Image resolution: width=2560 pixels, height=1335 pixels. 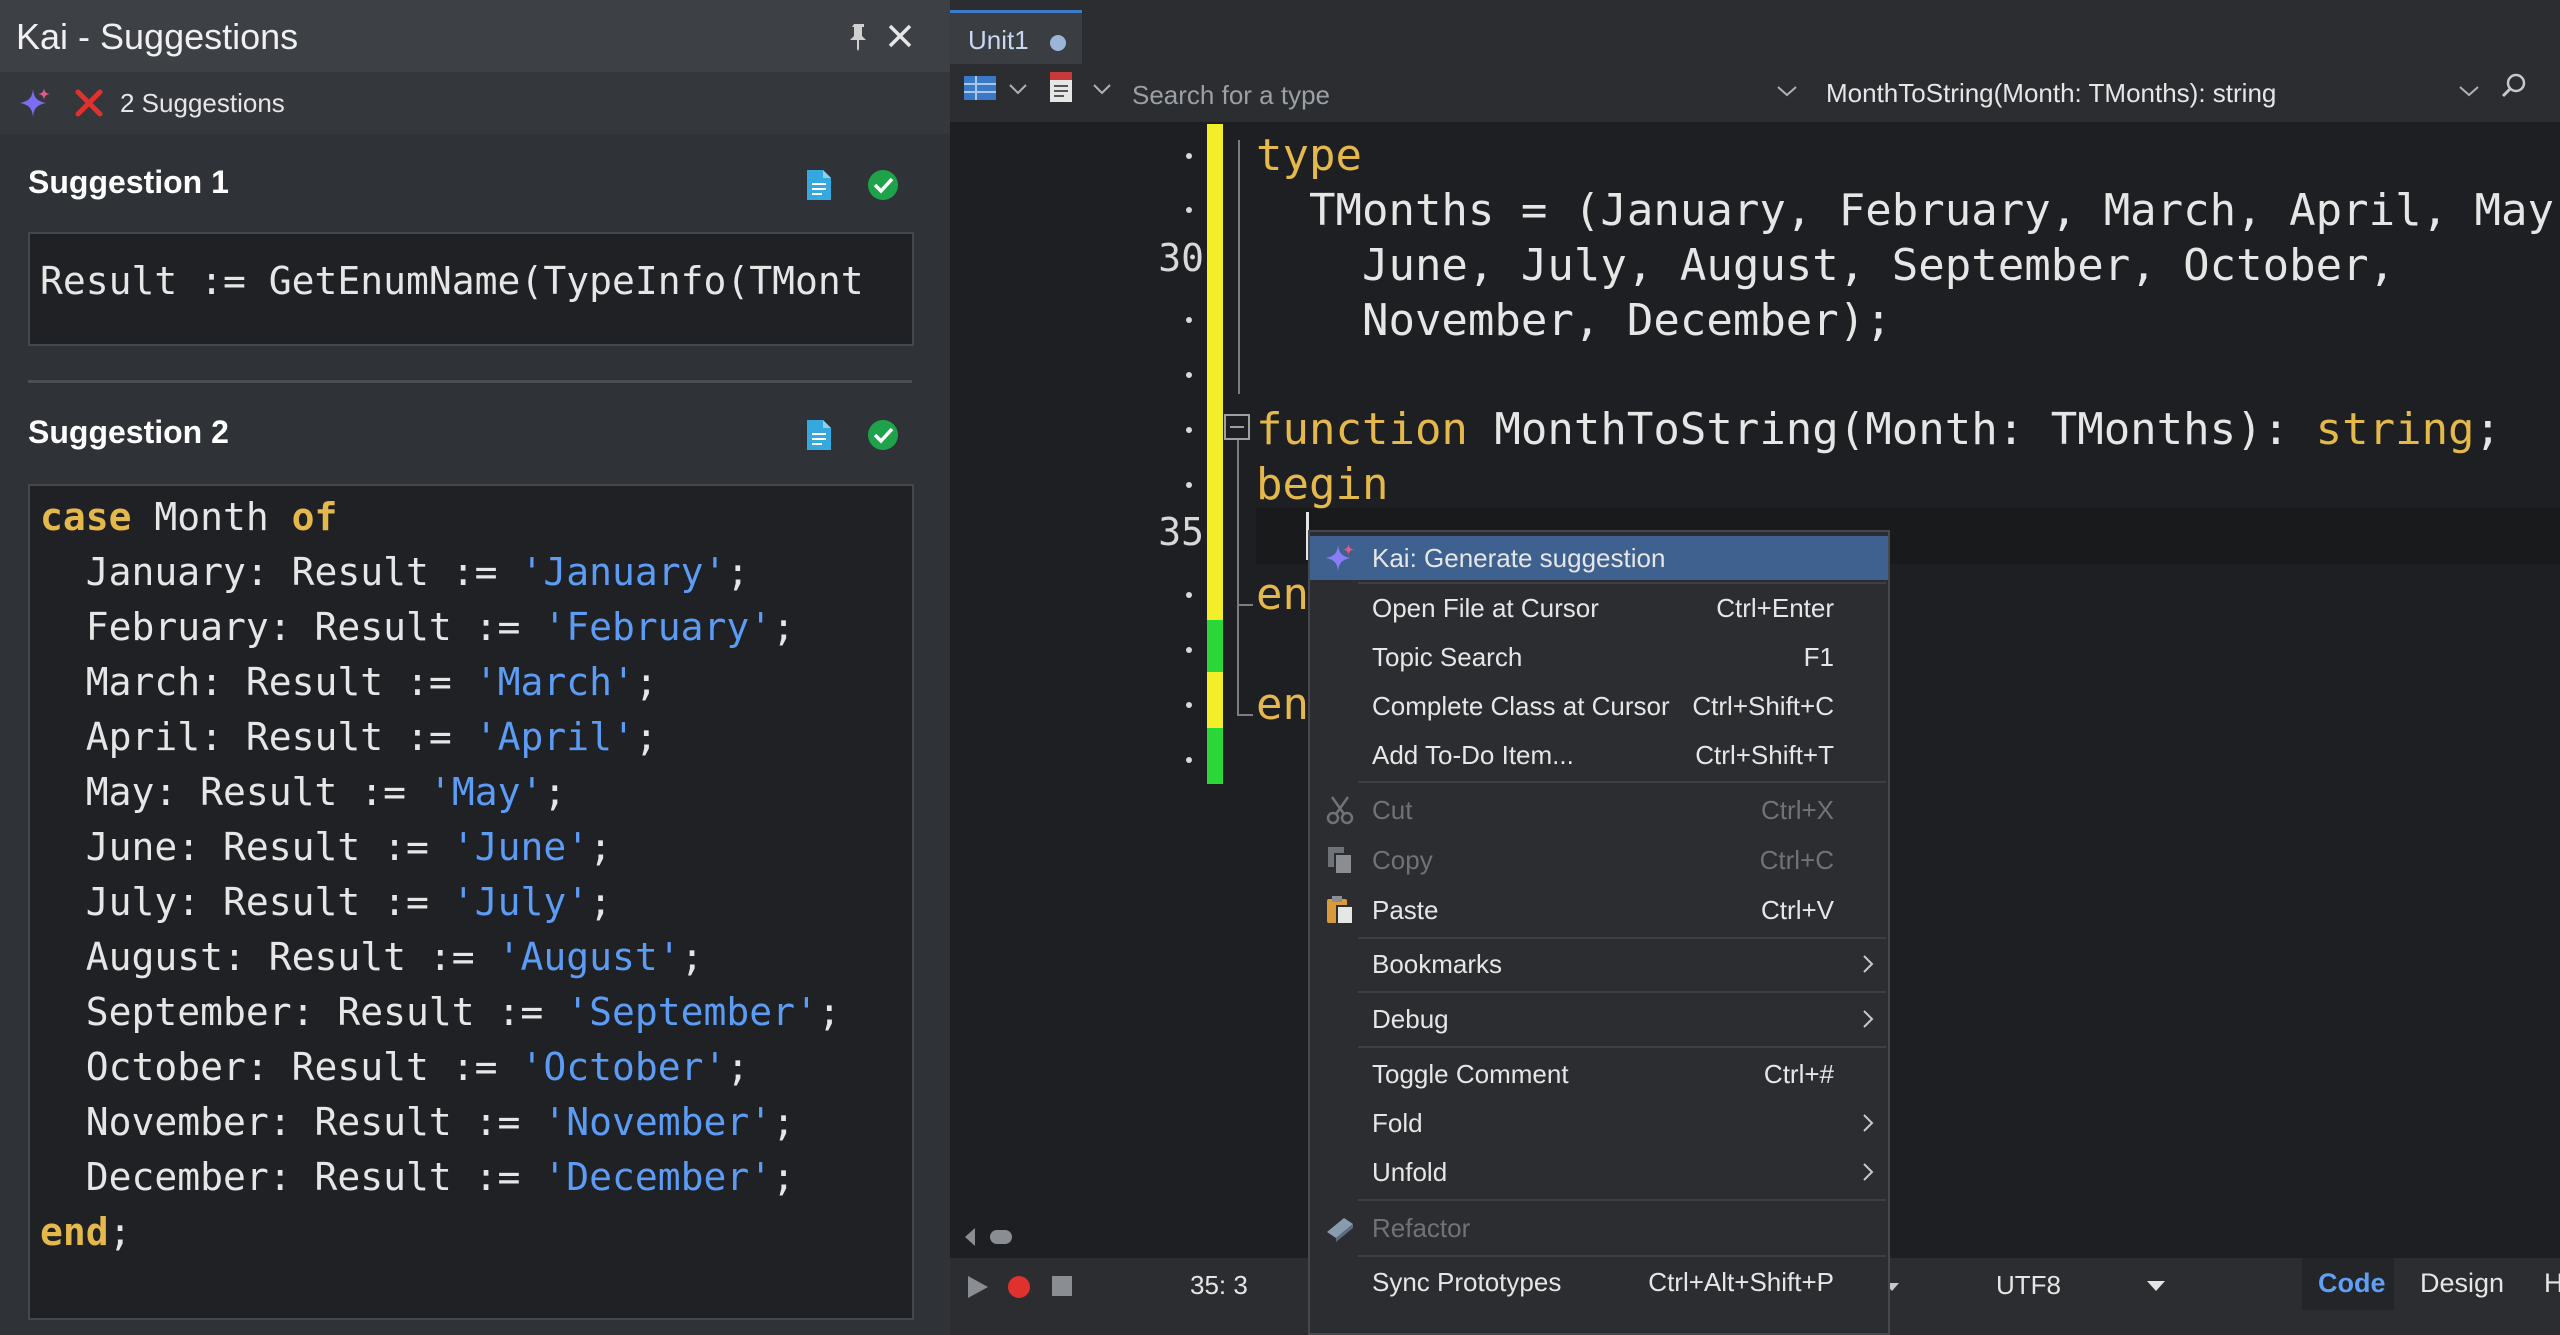 What do you see at coordinates (1410, 1172) in the screenshot?
I see `menu-item-label: Unfold` at bounding box center [1410, 1172].